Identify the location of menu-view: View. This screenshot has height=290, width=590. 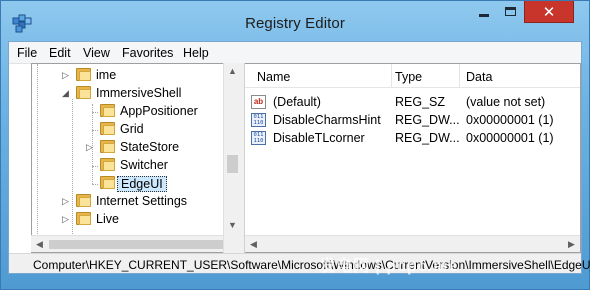
(96, 53).